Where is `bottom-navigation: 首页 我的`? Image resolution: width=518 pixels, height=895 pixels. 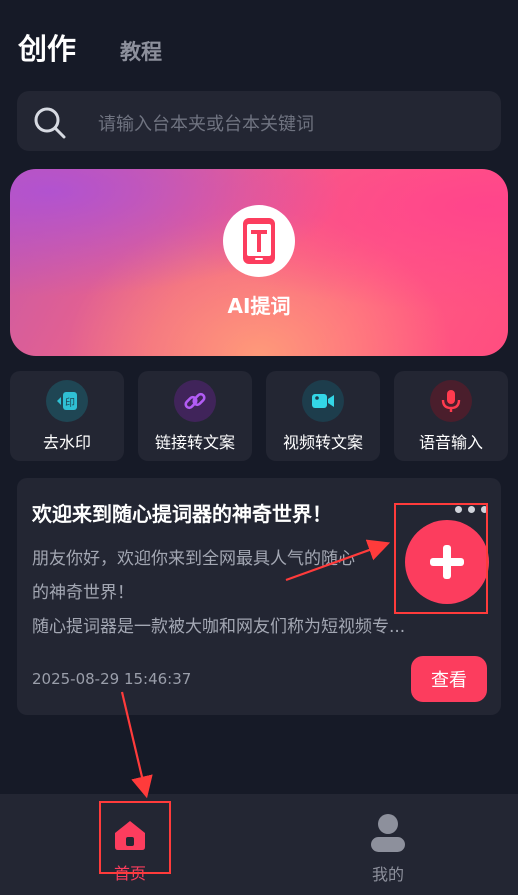
bottom-navigation: 首页 我的 is located at coordinates (259, 844).